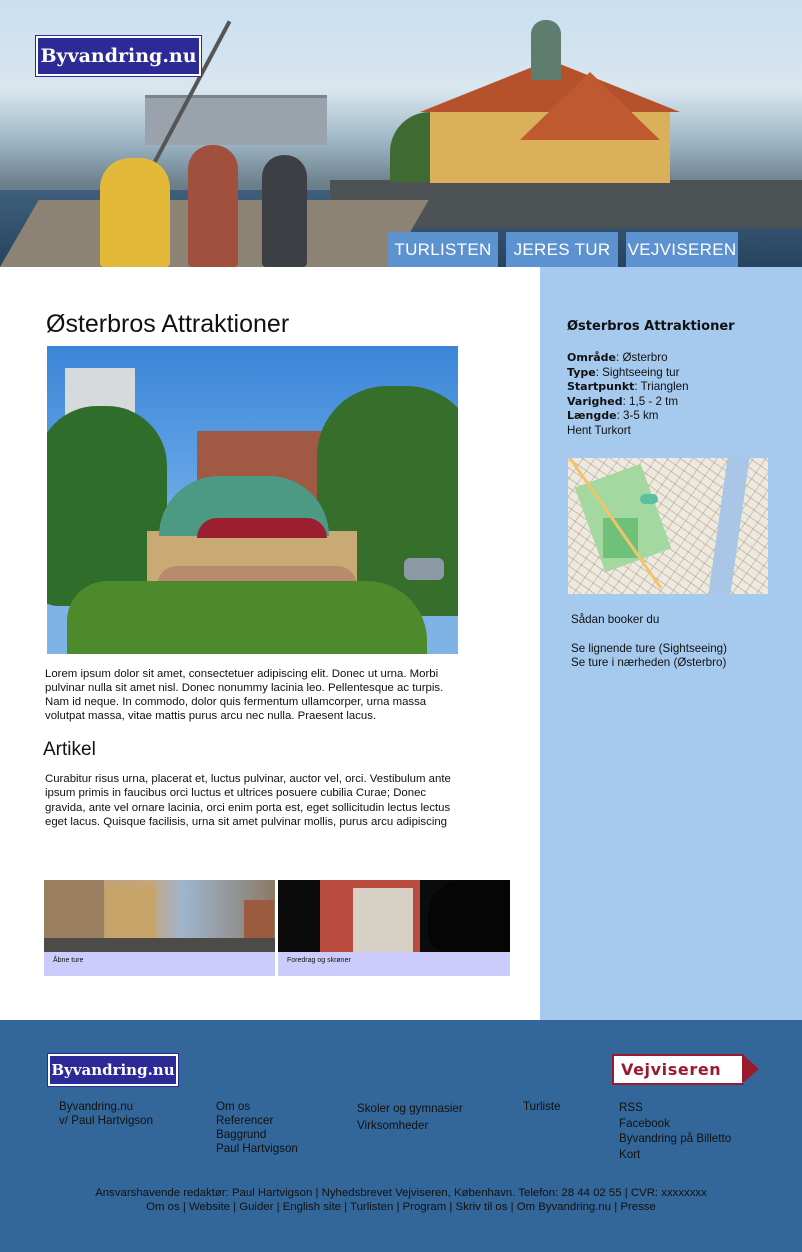  I want to click on card-foredrag: Foredrag og skrøner, so click(394, 928).